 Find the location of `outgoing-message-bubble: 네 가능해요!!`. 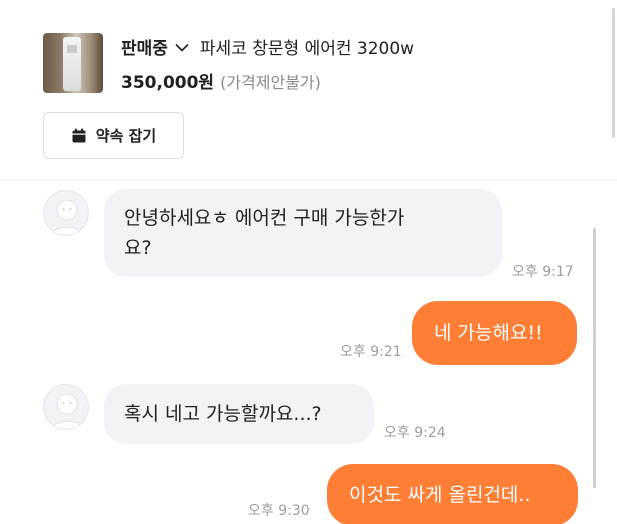

outgoing-message-bubble: 네 가능해요!! is located at coordinates (494, 333).